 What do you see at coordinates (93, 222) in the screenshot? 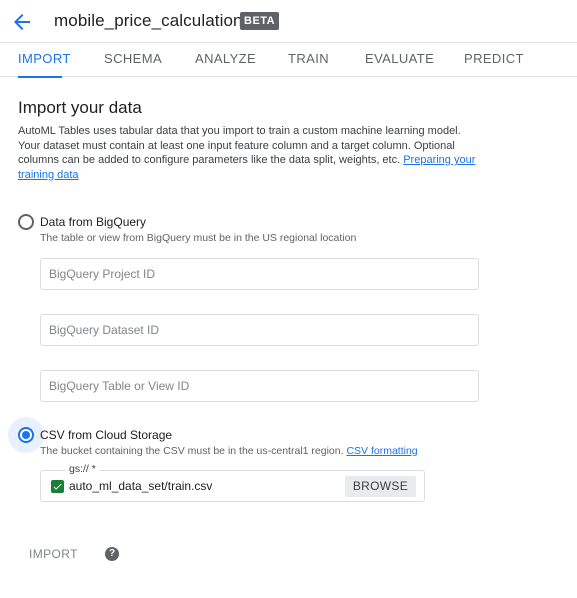
I see `bigquery-label: Data from BigQuery` at bounding box center [93, 222].